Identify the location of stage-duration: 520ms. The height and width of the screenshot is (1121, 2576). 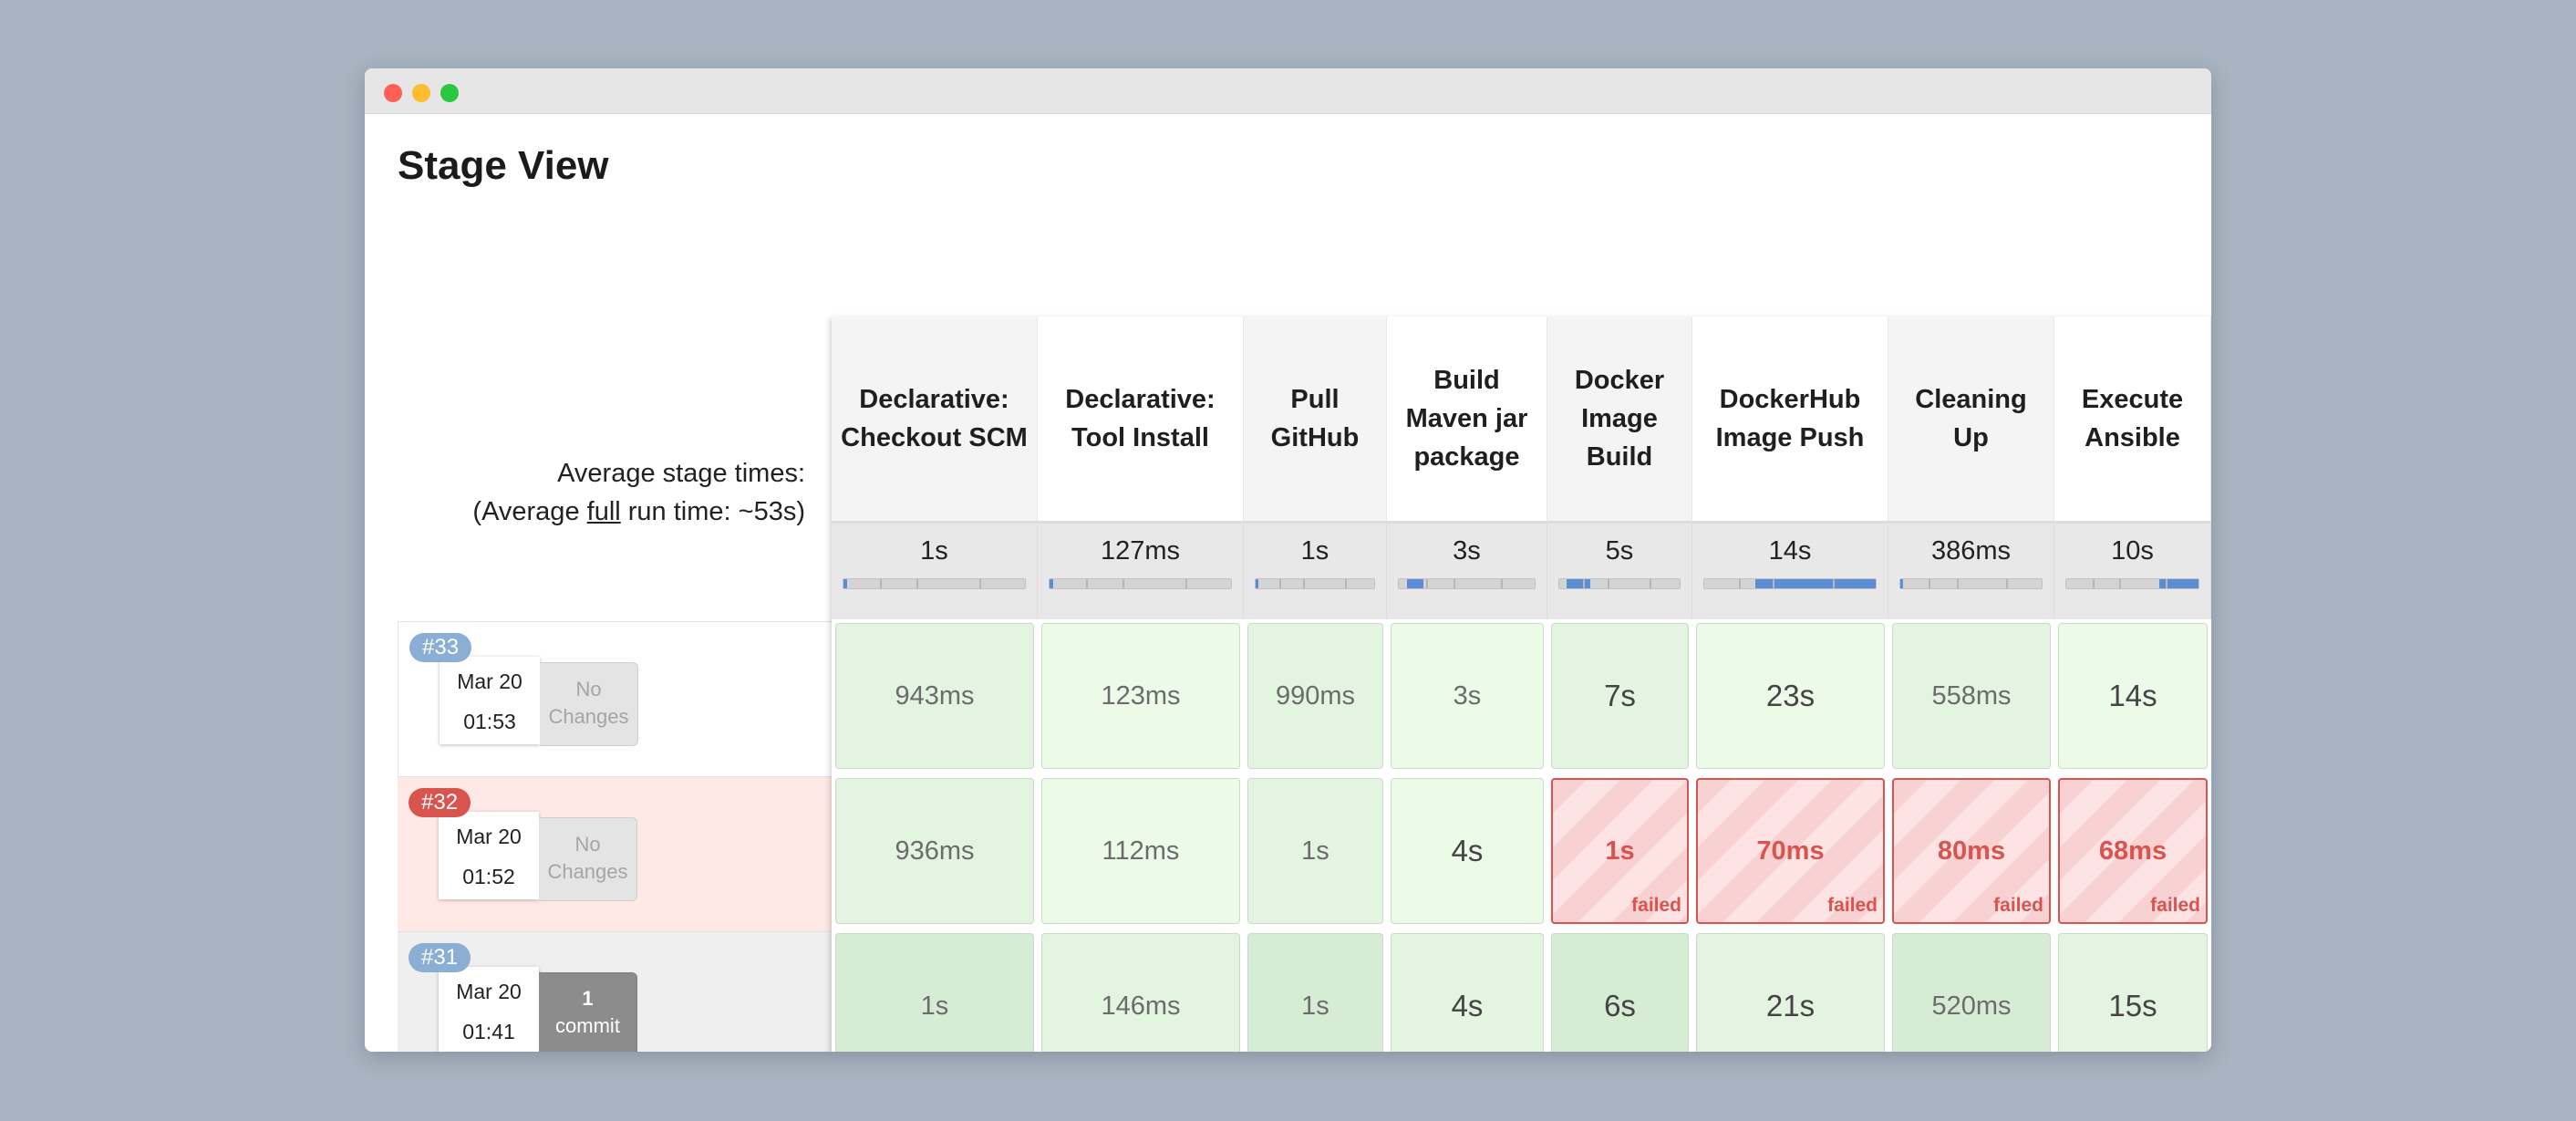
(1971, 1006).